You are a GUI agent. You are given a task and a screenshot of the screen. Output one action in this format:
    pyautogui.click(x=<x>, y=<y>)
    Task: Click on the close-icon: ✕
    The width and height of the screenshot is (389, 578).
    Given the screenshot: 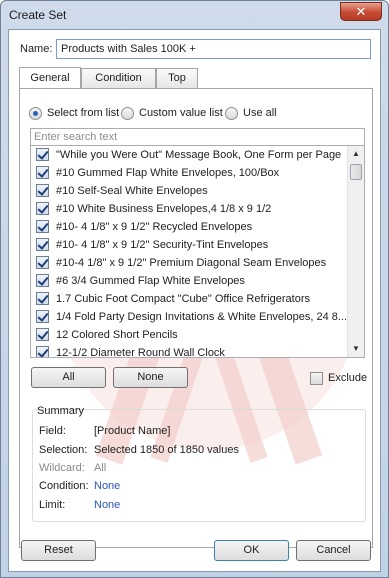 What is the action you would take?
    pyautogui.click(x=361, y=11)
    